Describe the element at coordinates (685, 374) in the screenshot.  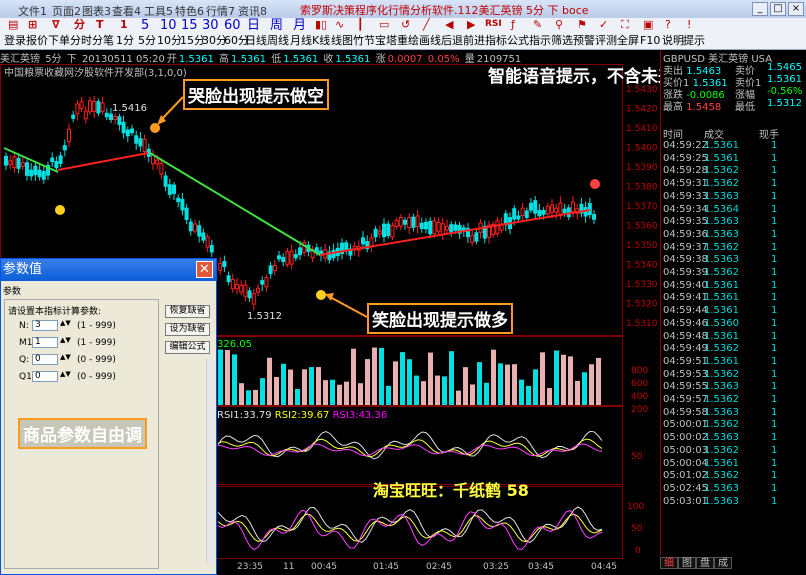
I see `tick-time: 04:59:53` at that location.